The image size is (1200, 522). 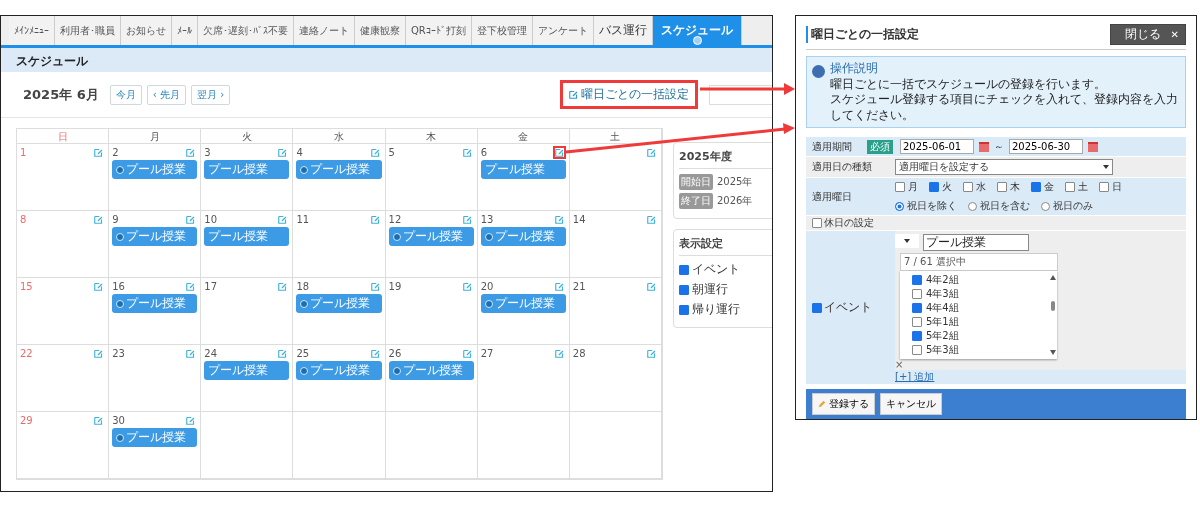 I want to click on nav-tab: ﾒｲﾝﾒﾆｭｰ, so click(x=32, y=30).